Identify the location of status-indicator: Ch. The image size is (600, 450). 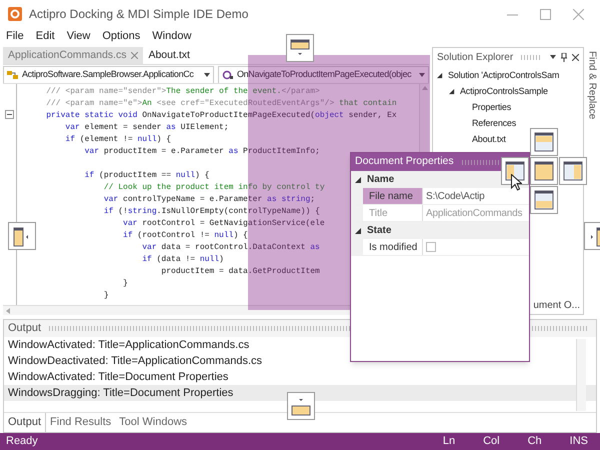
(535, 442).